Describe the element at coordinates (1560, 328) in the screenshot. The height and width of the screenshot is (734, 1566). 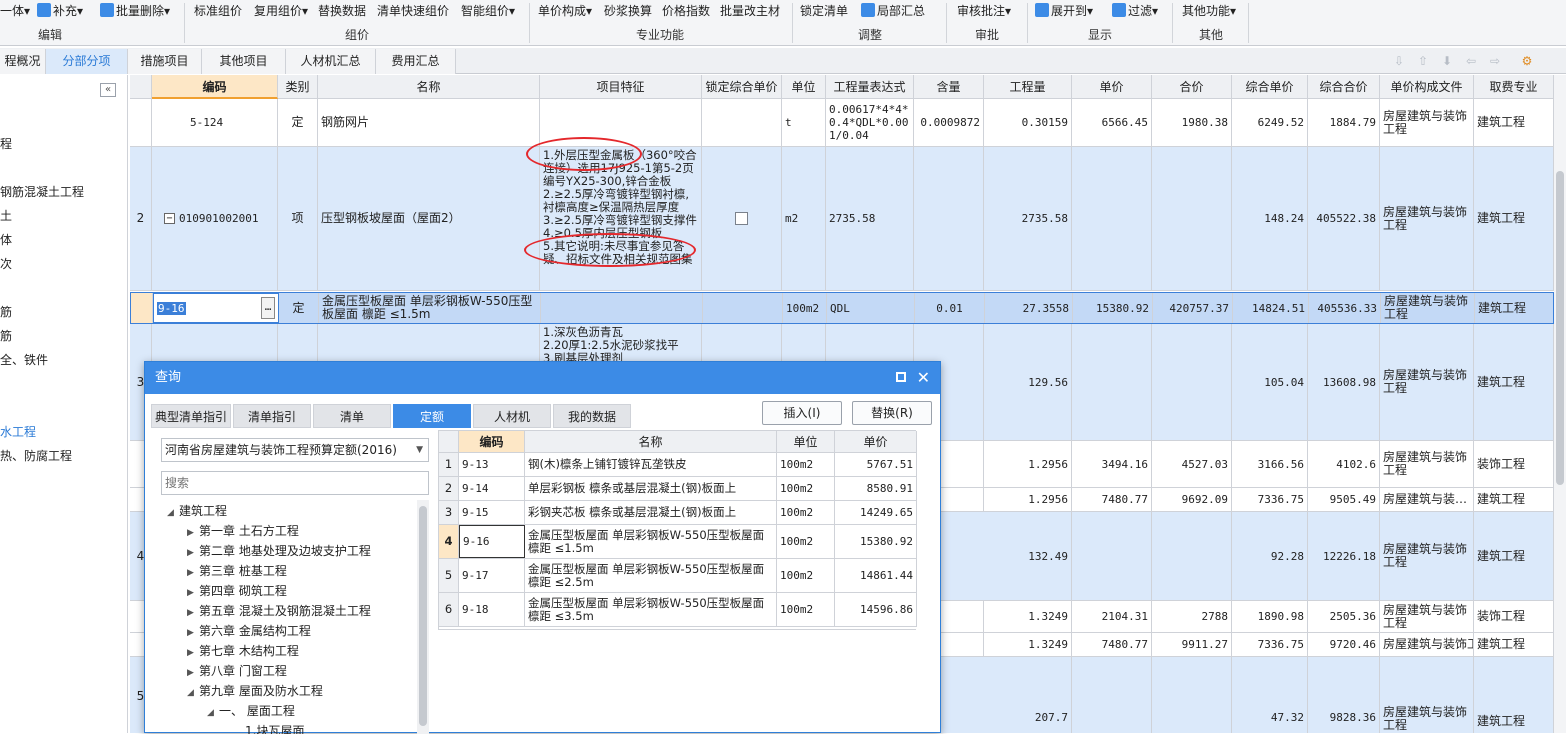
I see `scrollbar-thumb` at that location.